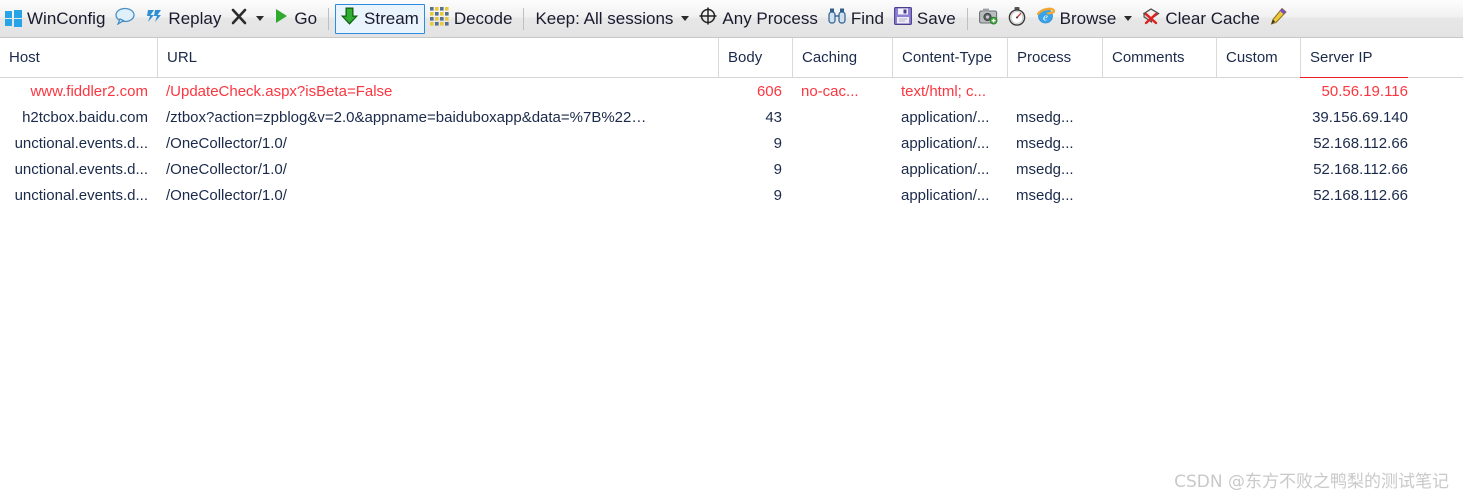  I want to click on toolbar-label-find: Find, so click(867, 18).